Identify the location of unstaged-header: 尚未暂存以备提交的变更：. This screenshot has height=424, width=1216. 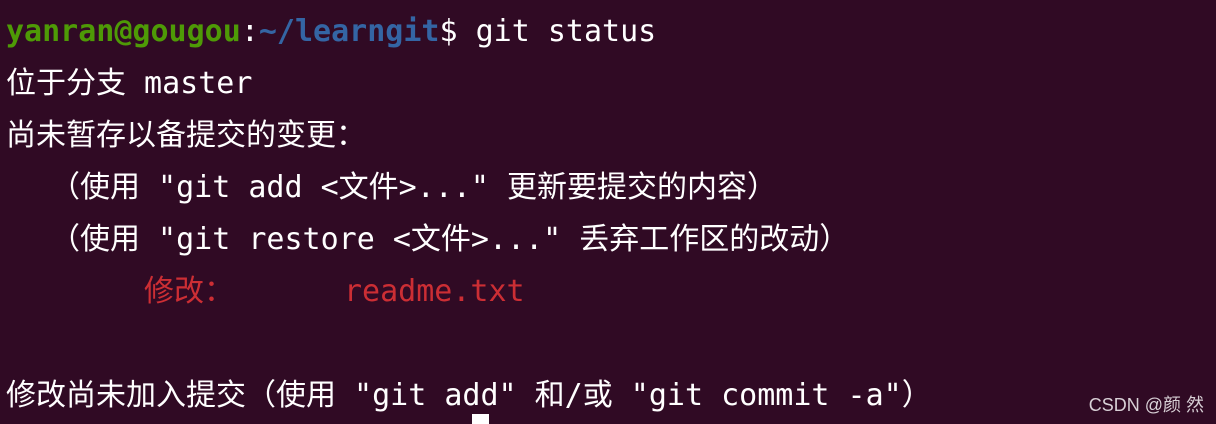
(186, 135).